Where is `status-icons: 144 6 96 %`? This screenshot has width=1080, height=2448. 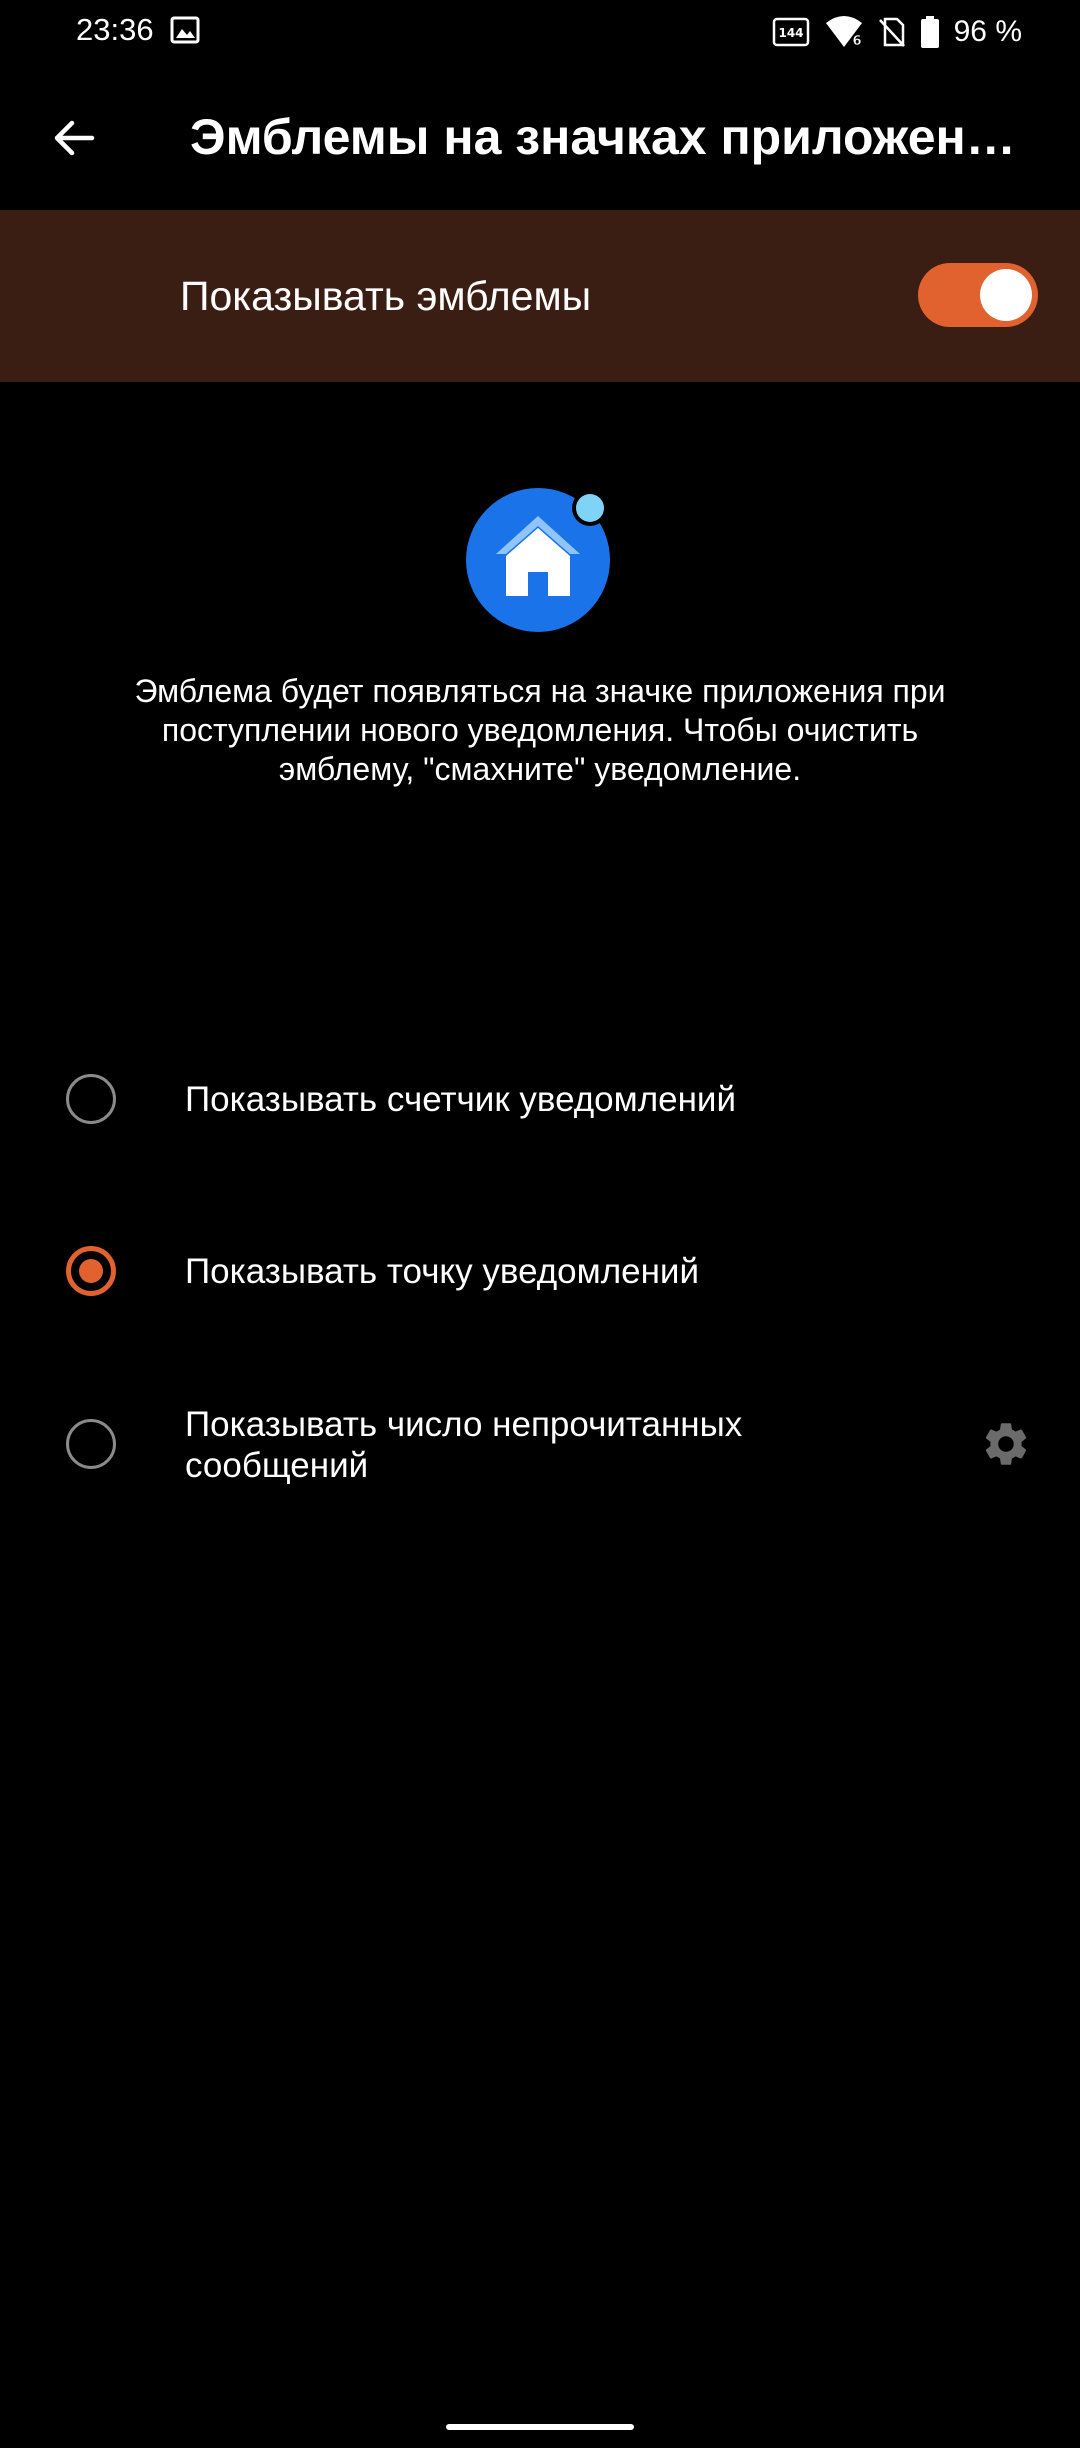 status-icons: 144 6 96 % is located at coordinates (897, 32).